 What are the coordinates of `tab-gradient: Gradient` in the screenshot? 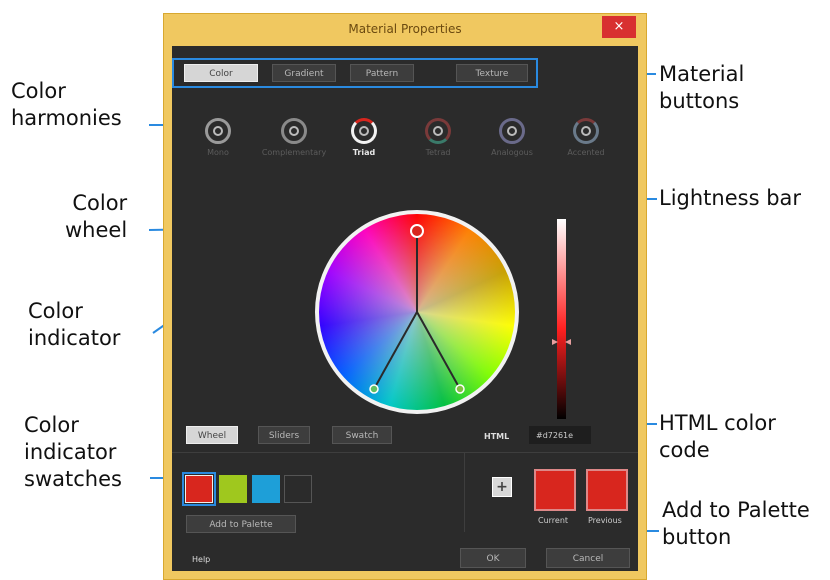 It's located at (304, 73).